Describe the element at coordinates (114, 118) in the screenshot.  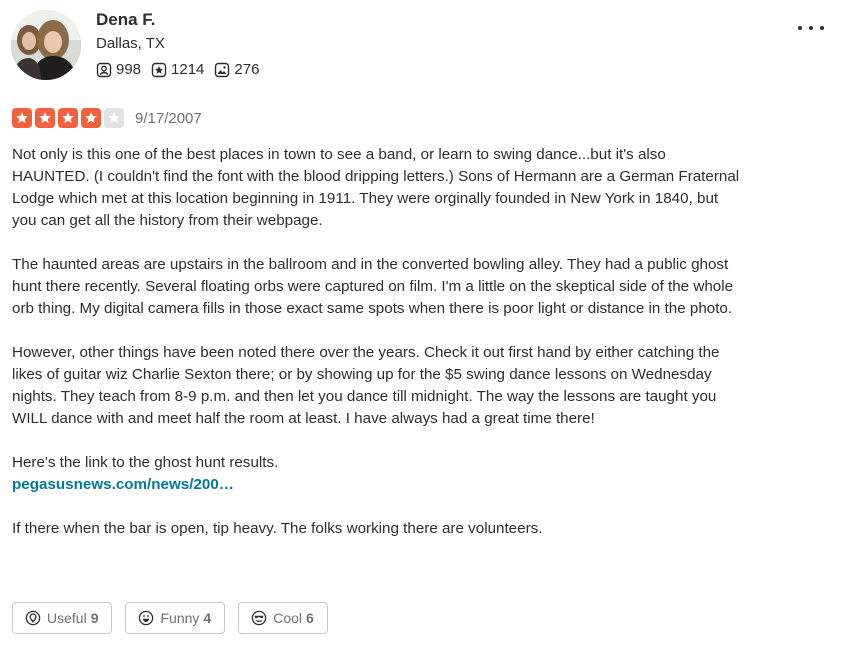
I see `star-empty-icon` at that location.